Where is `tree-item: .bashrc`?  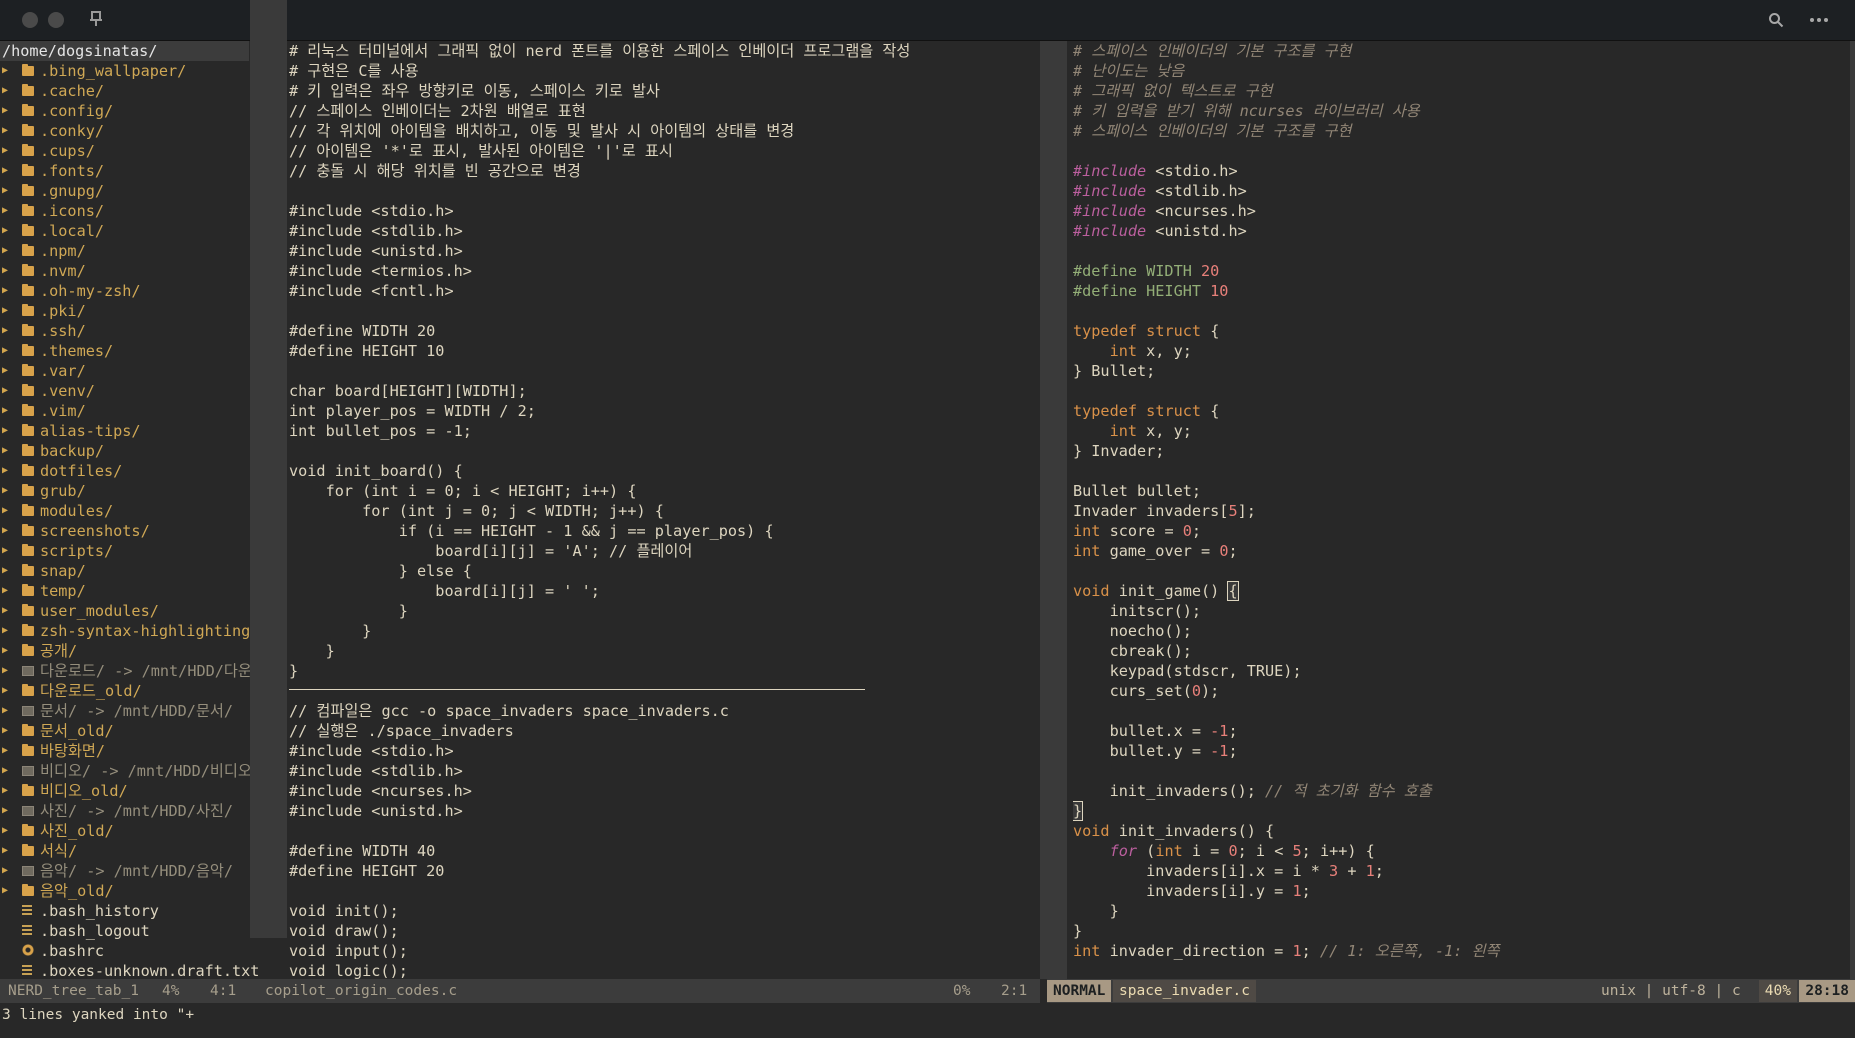
tree-item: .bashrc is located at coordinates (124, 951).